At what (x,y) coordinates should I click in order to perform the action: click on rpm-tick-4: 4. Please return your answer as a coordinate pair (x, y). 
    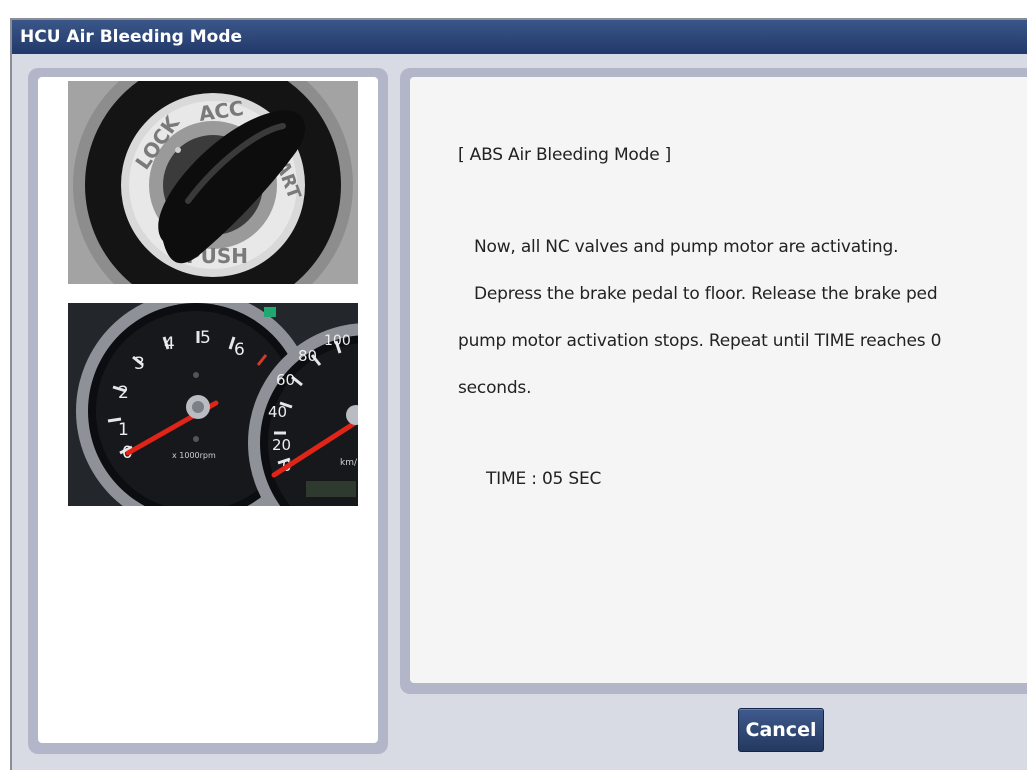
    Looking at the image, I should click on (169, 344).